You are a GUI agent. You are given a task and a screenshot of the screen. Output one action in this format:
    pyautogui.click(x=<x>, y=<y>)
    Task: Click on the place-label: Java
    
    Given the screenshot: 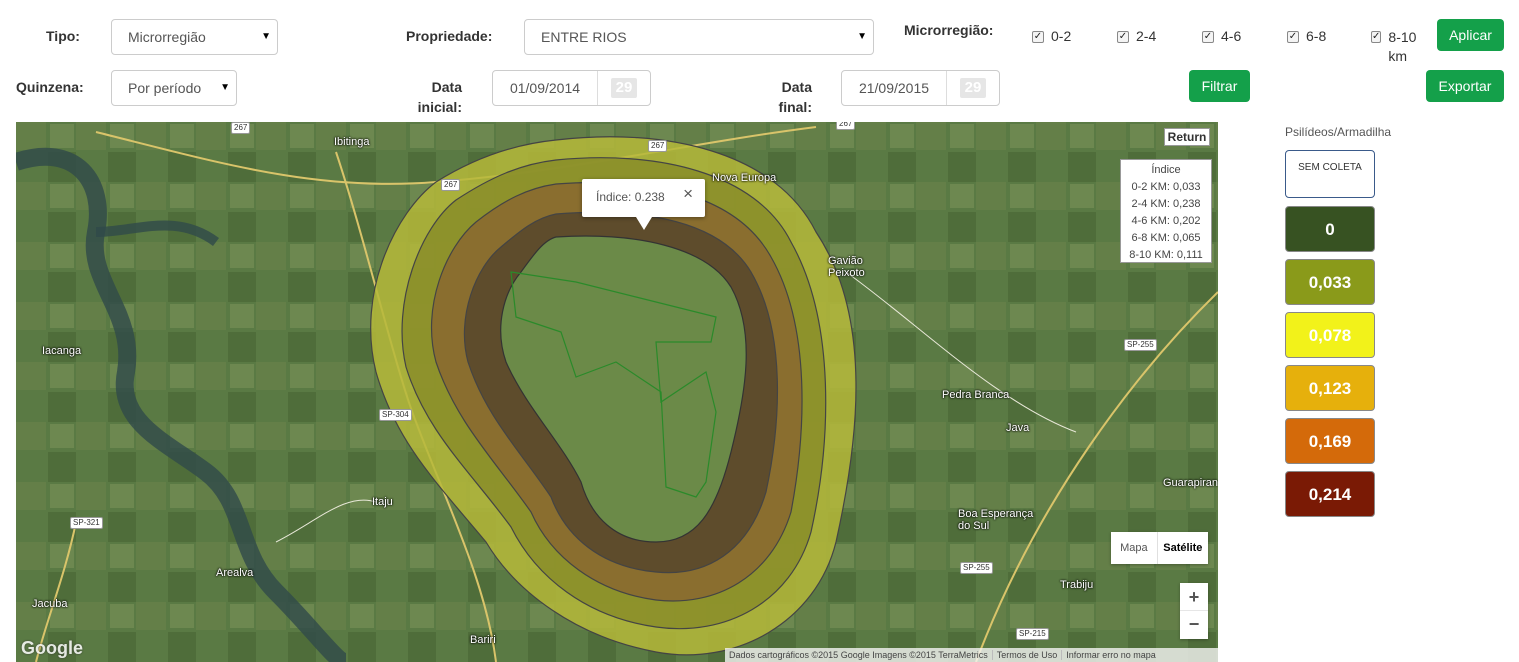 What is the action you would take?
    pyautogui.click(x=1018, y=428)
    